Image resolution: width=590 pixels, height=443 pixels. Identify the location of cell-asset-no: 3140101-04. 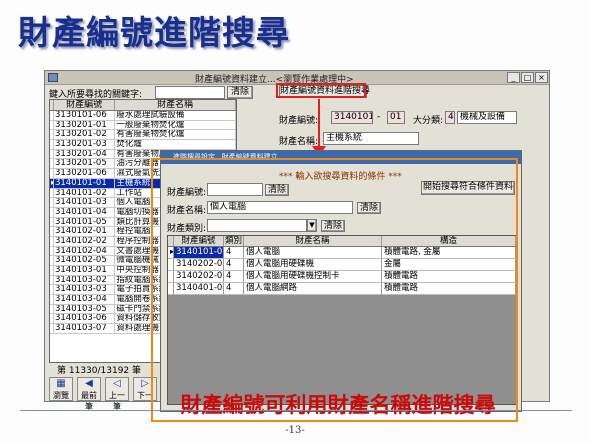
(85, 212).